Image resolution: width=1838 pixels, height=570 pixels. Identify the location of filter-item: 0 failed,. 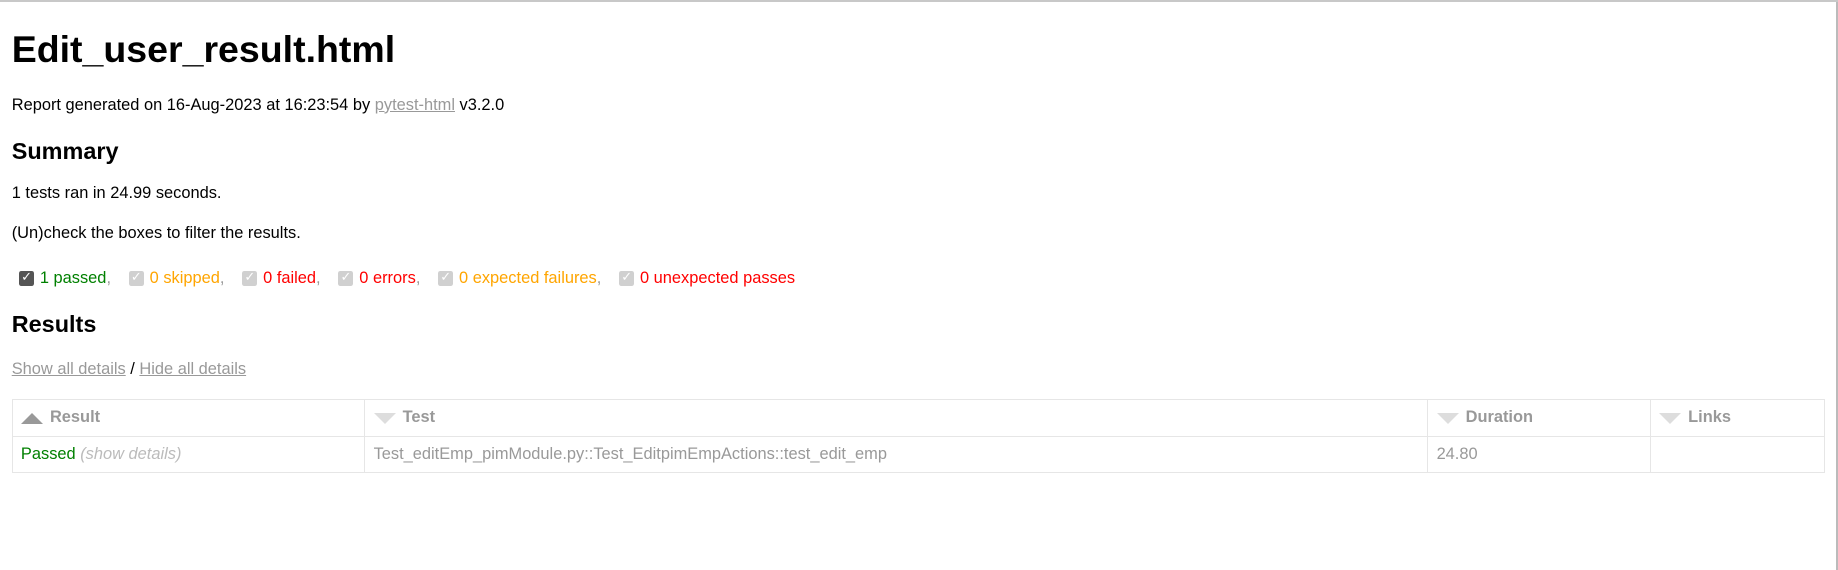
(278, 278).